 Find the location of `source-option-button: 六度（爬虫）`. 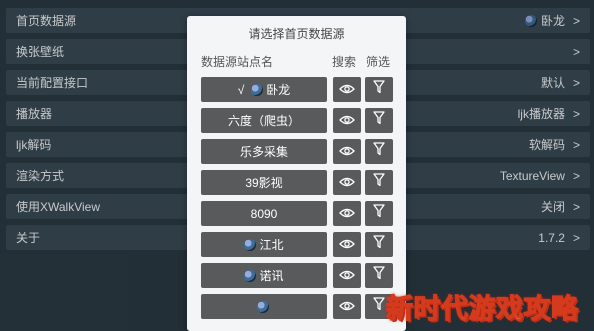

source-option-button: 六度（爬虫） is located at coordinates (264, 120).